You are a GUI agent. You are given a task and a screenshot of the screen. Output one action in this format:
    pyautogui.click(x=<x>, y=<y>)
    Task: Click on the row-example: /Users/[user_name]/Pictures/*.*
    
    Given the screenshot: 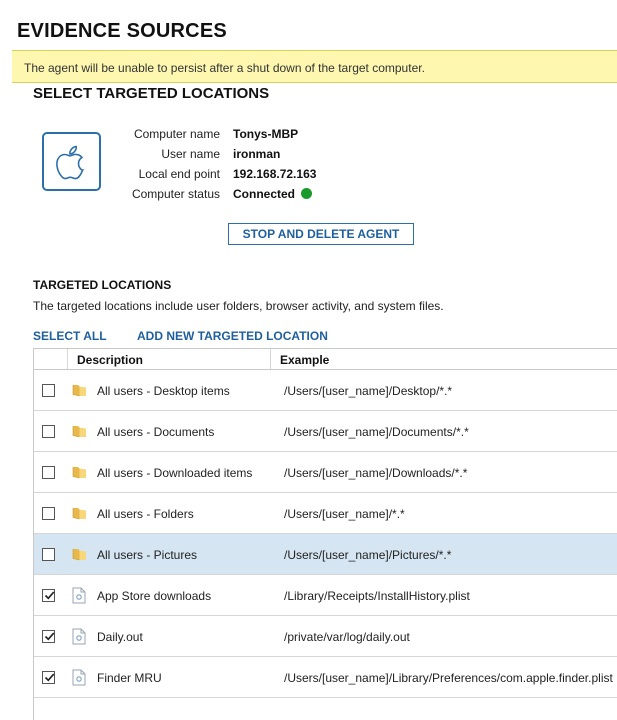 What is the action you would take?
    pyautogui.click(x=368, y=555)
    